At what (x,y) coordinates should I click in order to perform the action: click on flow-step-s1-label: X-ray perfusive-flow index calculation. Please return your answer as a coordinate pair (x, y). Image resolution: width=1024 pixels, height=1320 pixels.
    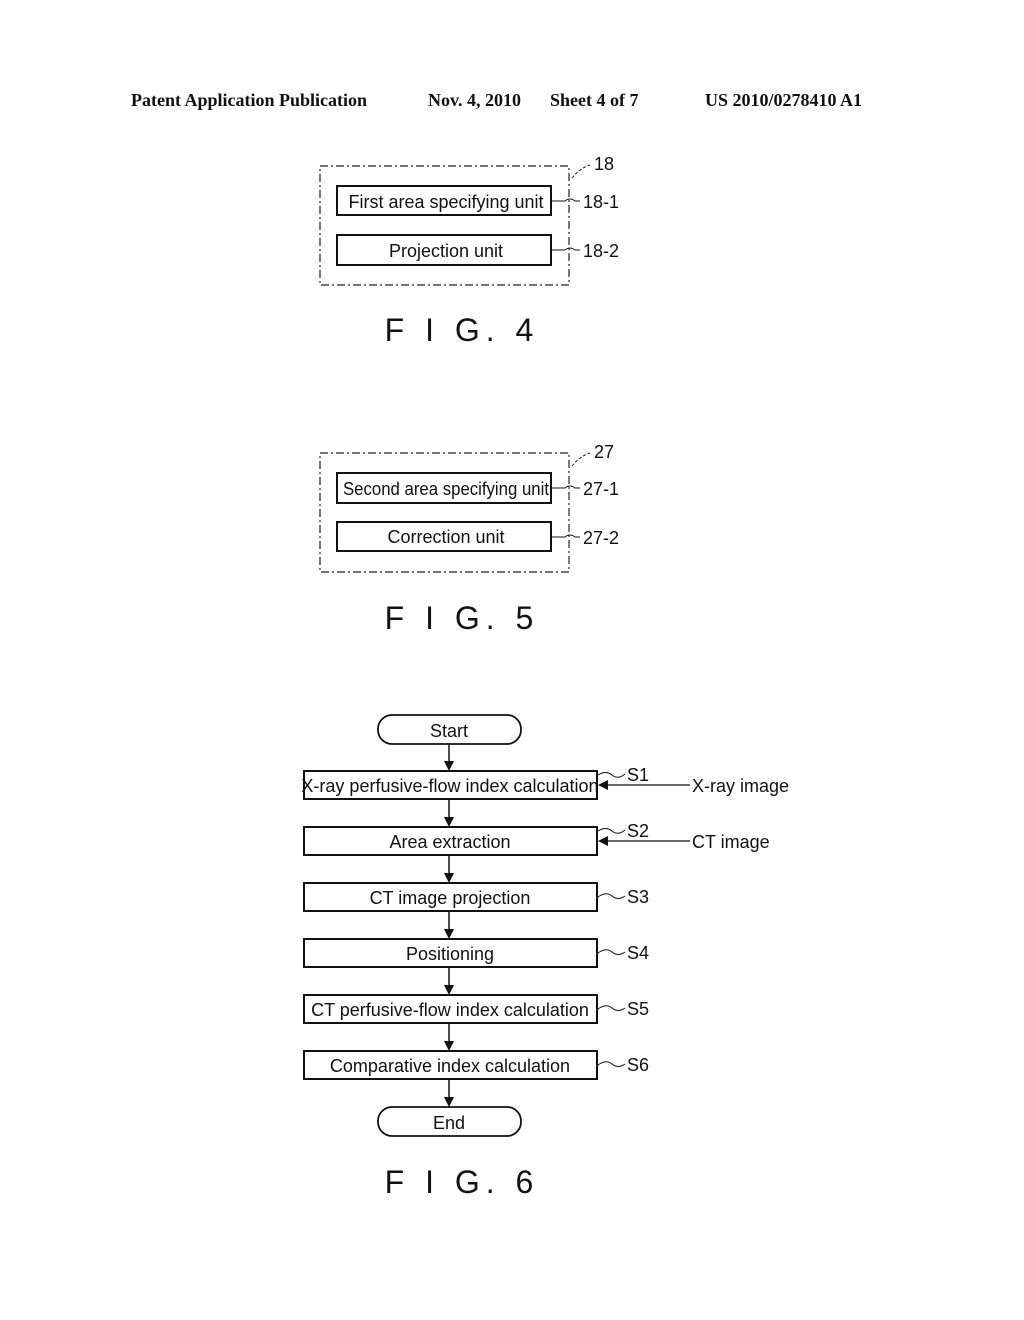
    Looking at the image, I should click on (449, 786).